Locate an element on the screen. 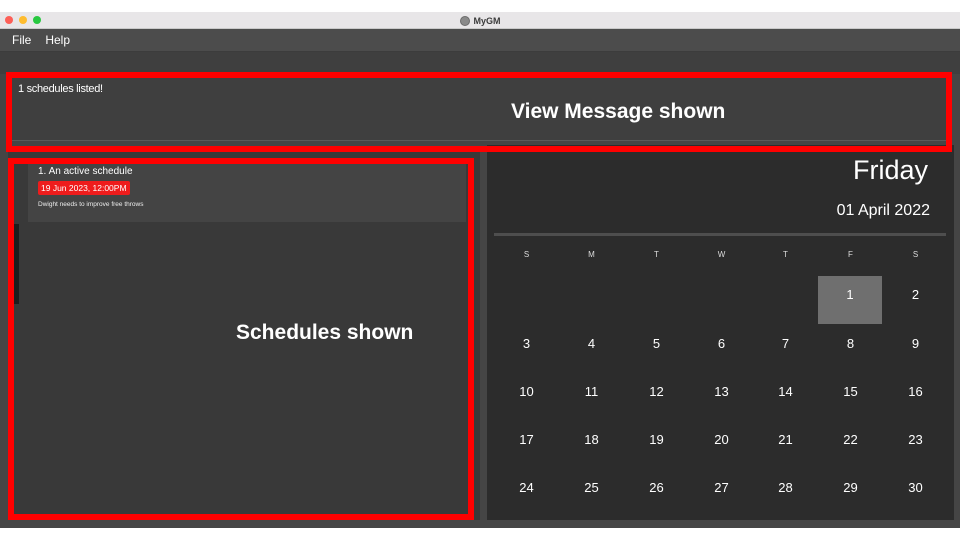 This screenshot has height=540, width=960. weekday-header: M is located at coordinates (591, 254).